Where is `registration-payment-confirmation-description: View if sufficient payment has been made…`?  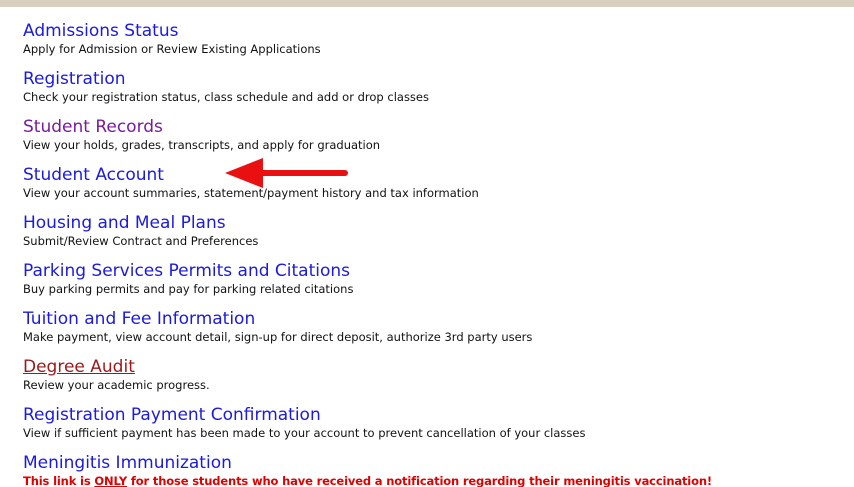
registration-payment-confirmation-description: View if sufficient payment has been made… is located at coordinates (304, 433).